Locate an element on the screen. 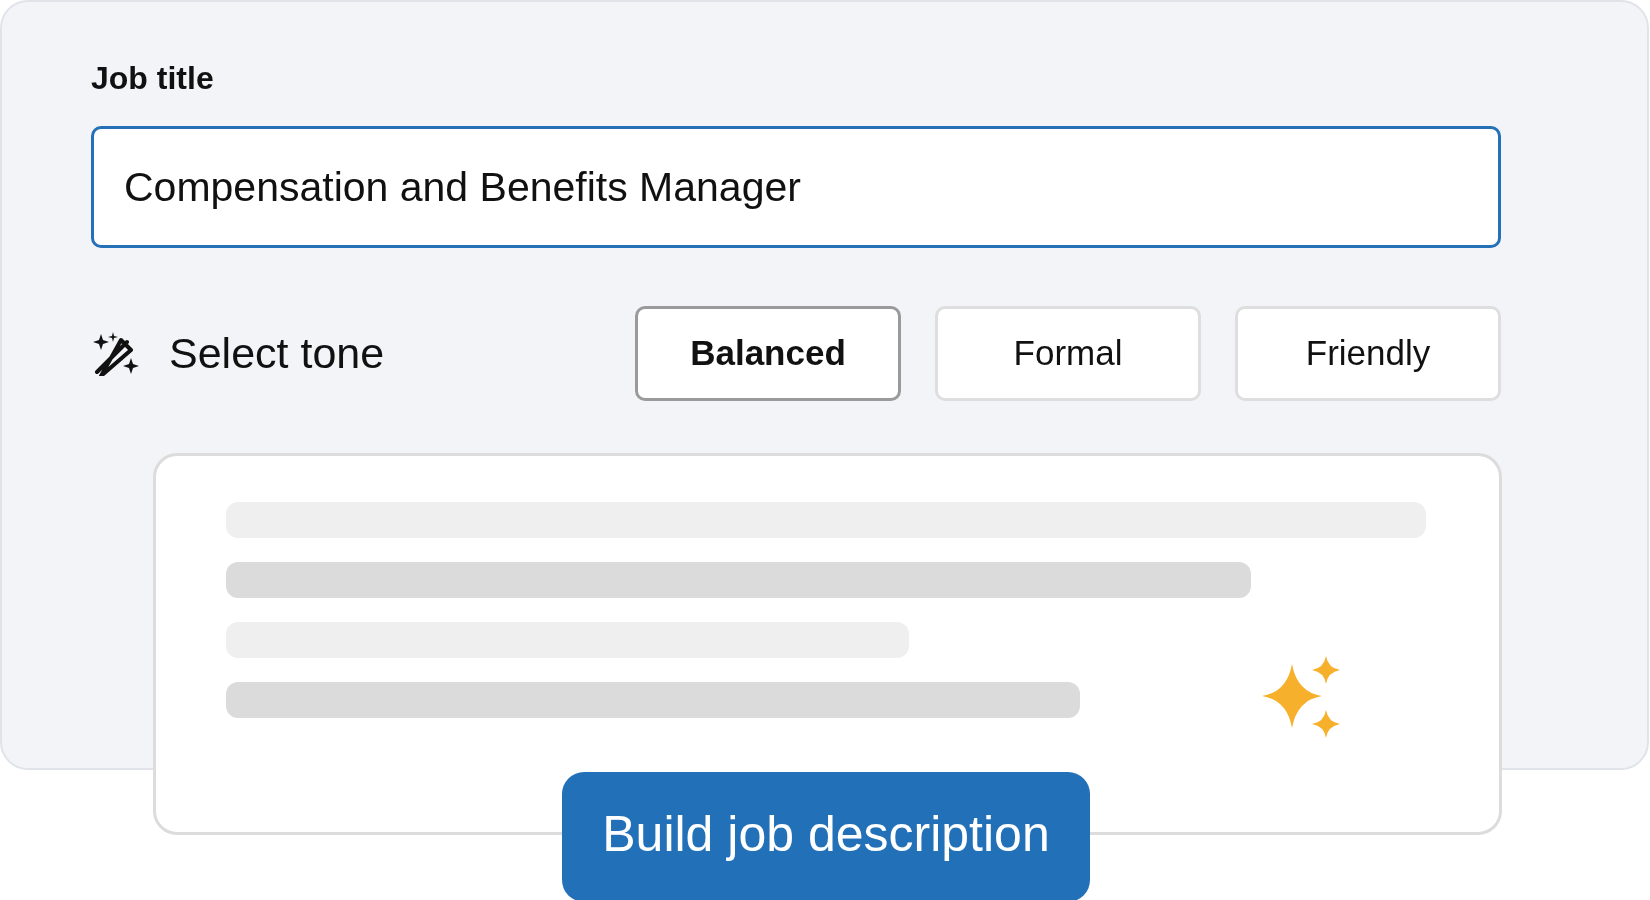 This screenshot has height=900, width=1650. tone-option: Formal is located at coordinates (1068, 353).